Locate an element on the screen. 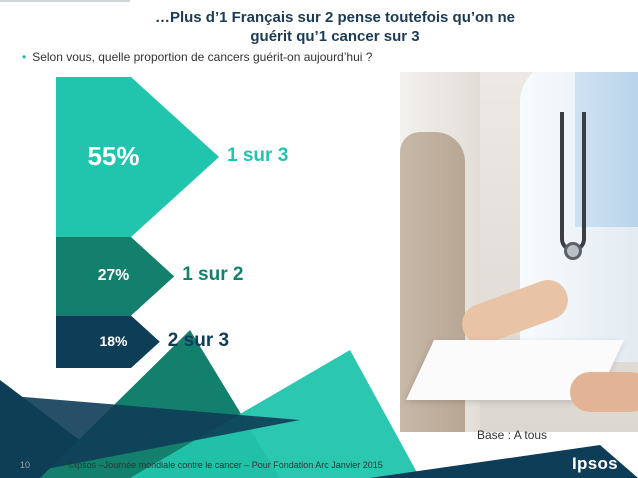 The width and height of the screenshot is (638, 478). category-label-1: 1 sur 3 is located at coordinates (258, 156).